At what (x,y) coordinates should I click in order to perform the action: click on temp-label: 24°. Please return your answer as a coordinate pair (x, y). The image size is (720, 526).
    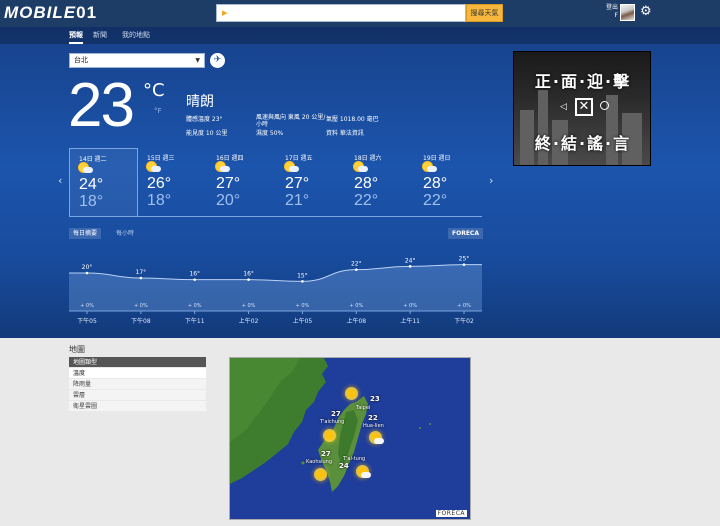
    Looking at the image, I should click on (410, 260).